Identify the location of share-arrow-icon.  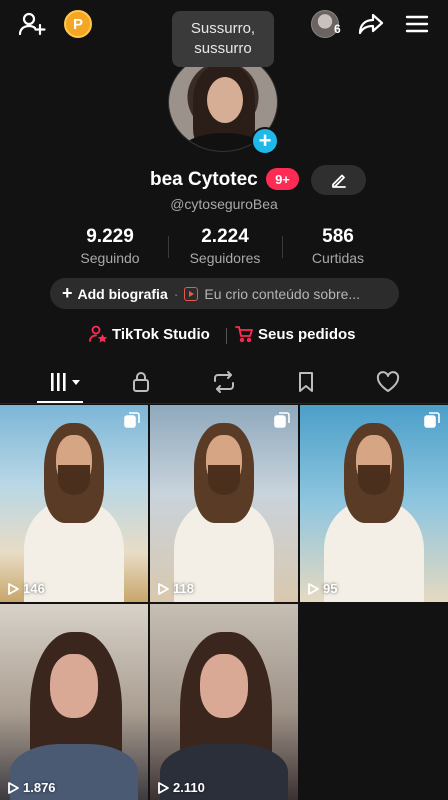
(371, 24).